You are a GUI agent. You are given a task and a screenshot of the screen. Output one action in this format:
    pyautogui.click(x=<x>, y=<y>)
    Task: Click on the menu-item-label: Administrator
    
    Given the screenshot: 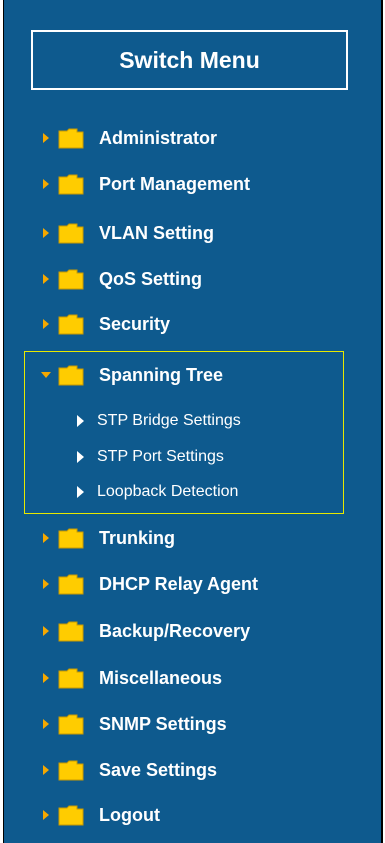 What is the action you would take?
    pyautogui.click(x=158, y=137)
    